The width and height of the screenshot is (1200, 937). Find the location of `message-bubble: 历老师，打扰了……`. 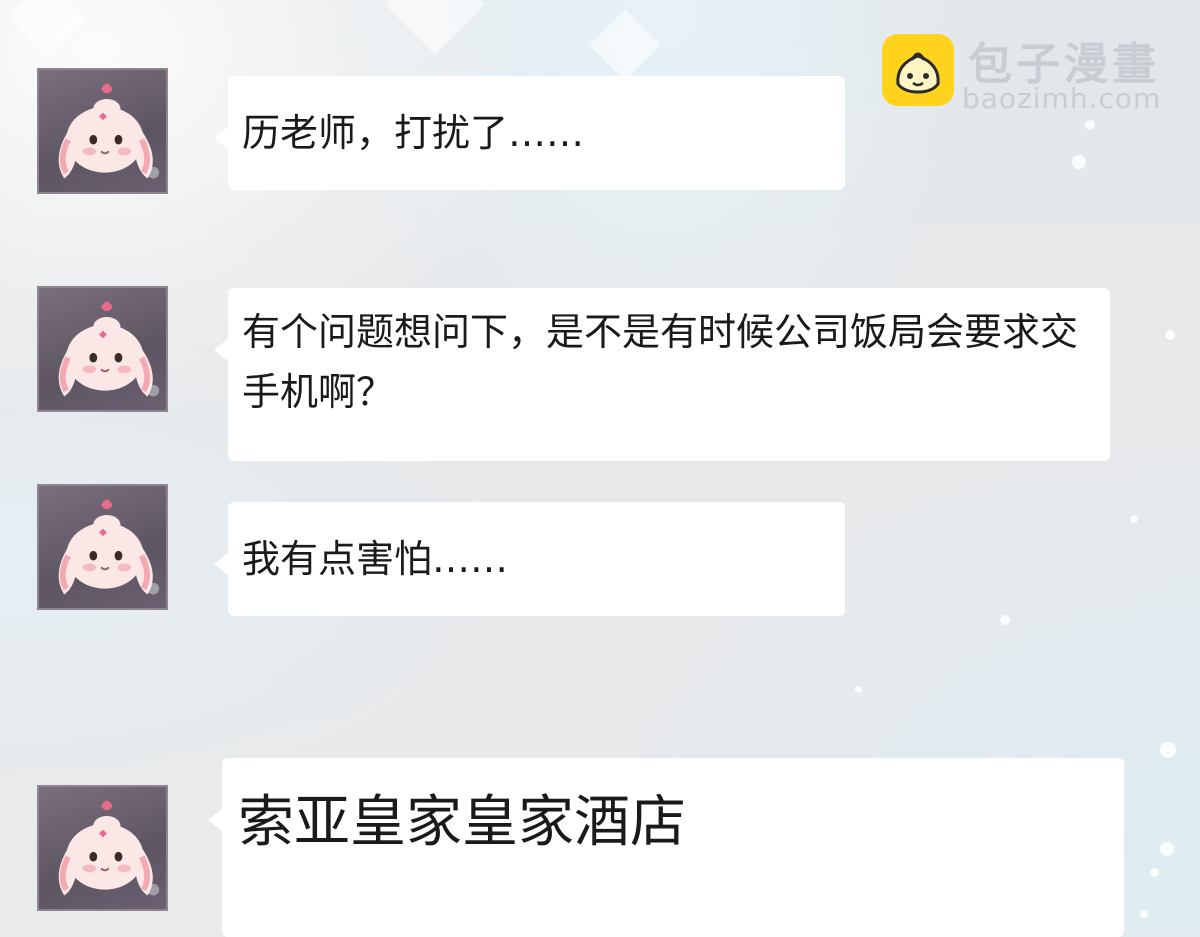

message-bubble: 历老师，打扰了…… is located at coordinates (529, 133).